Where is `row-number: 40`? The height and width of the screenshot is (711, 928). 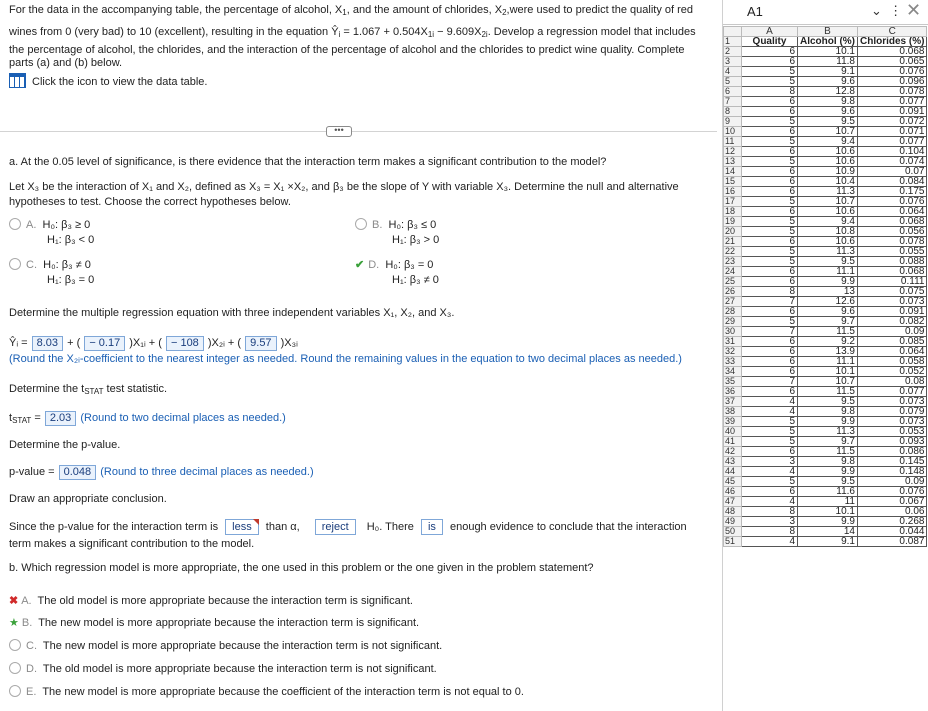
row-number: 40 is located at coordinates (732, 431).